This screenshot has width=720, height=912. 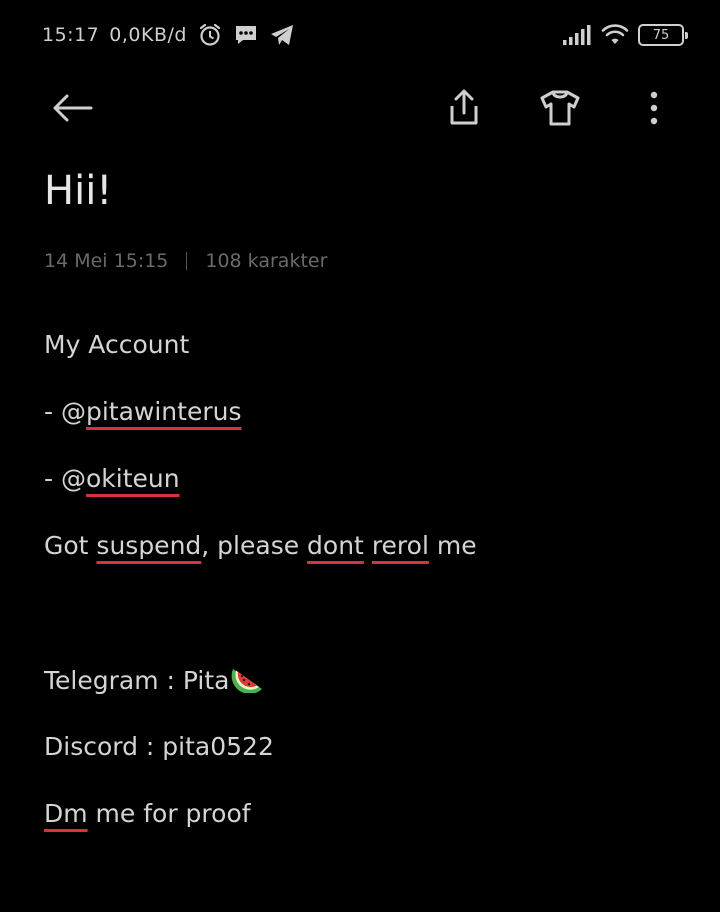 I want to click on more-vert-icon, so click(x=654, y=108).